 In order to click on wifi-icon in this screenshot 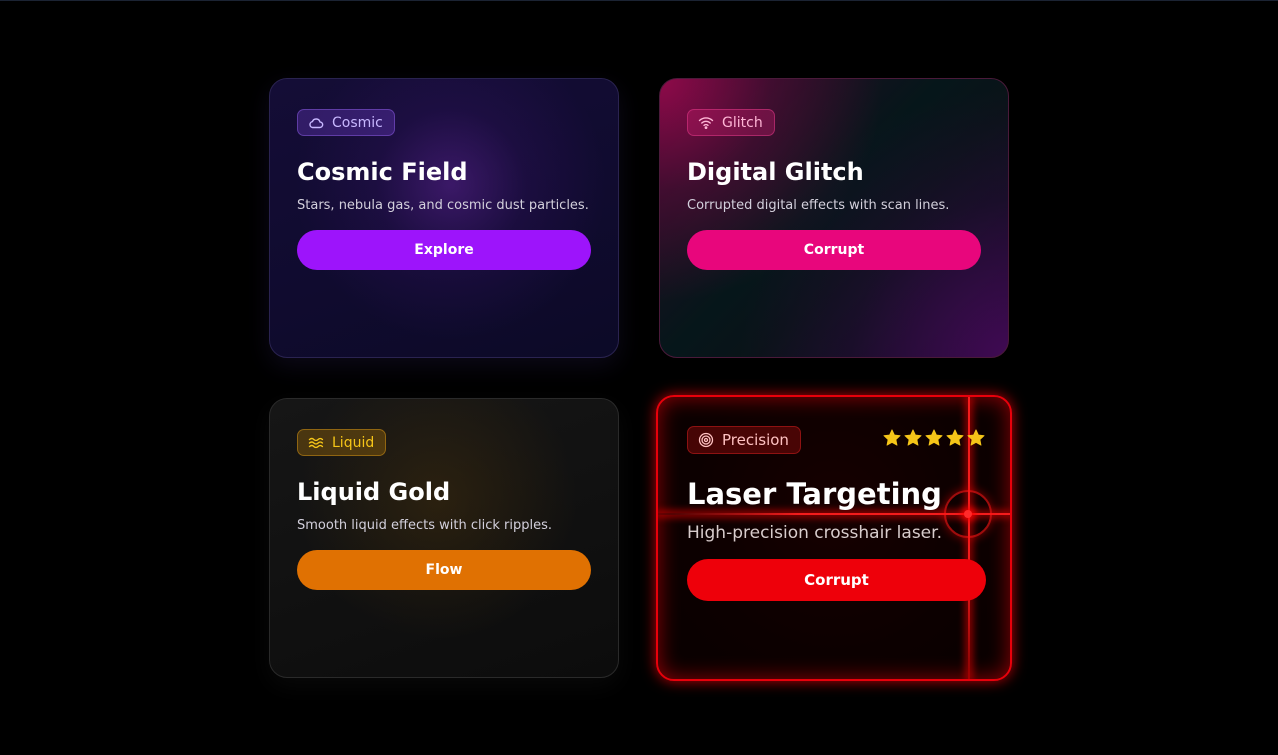, I will do `click(706, 123)`.